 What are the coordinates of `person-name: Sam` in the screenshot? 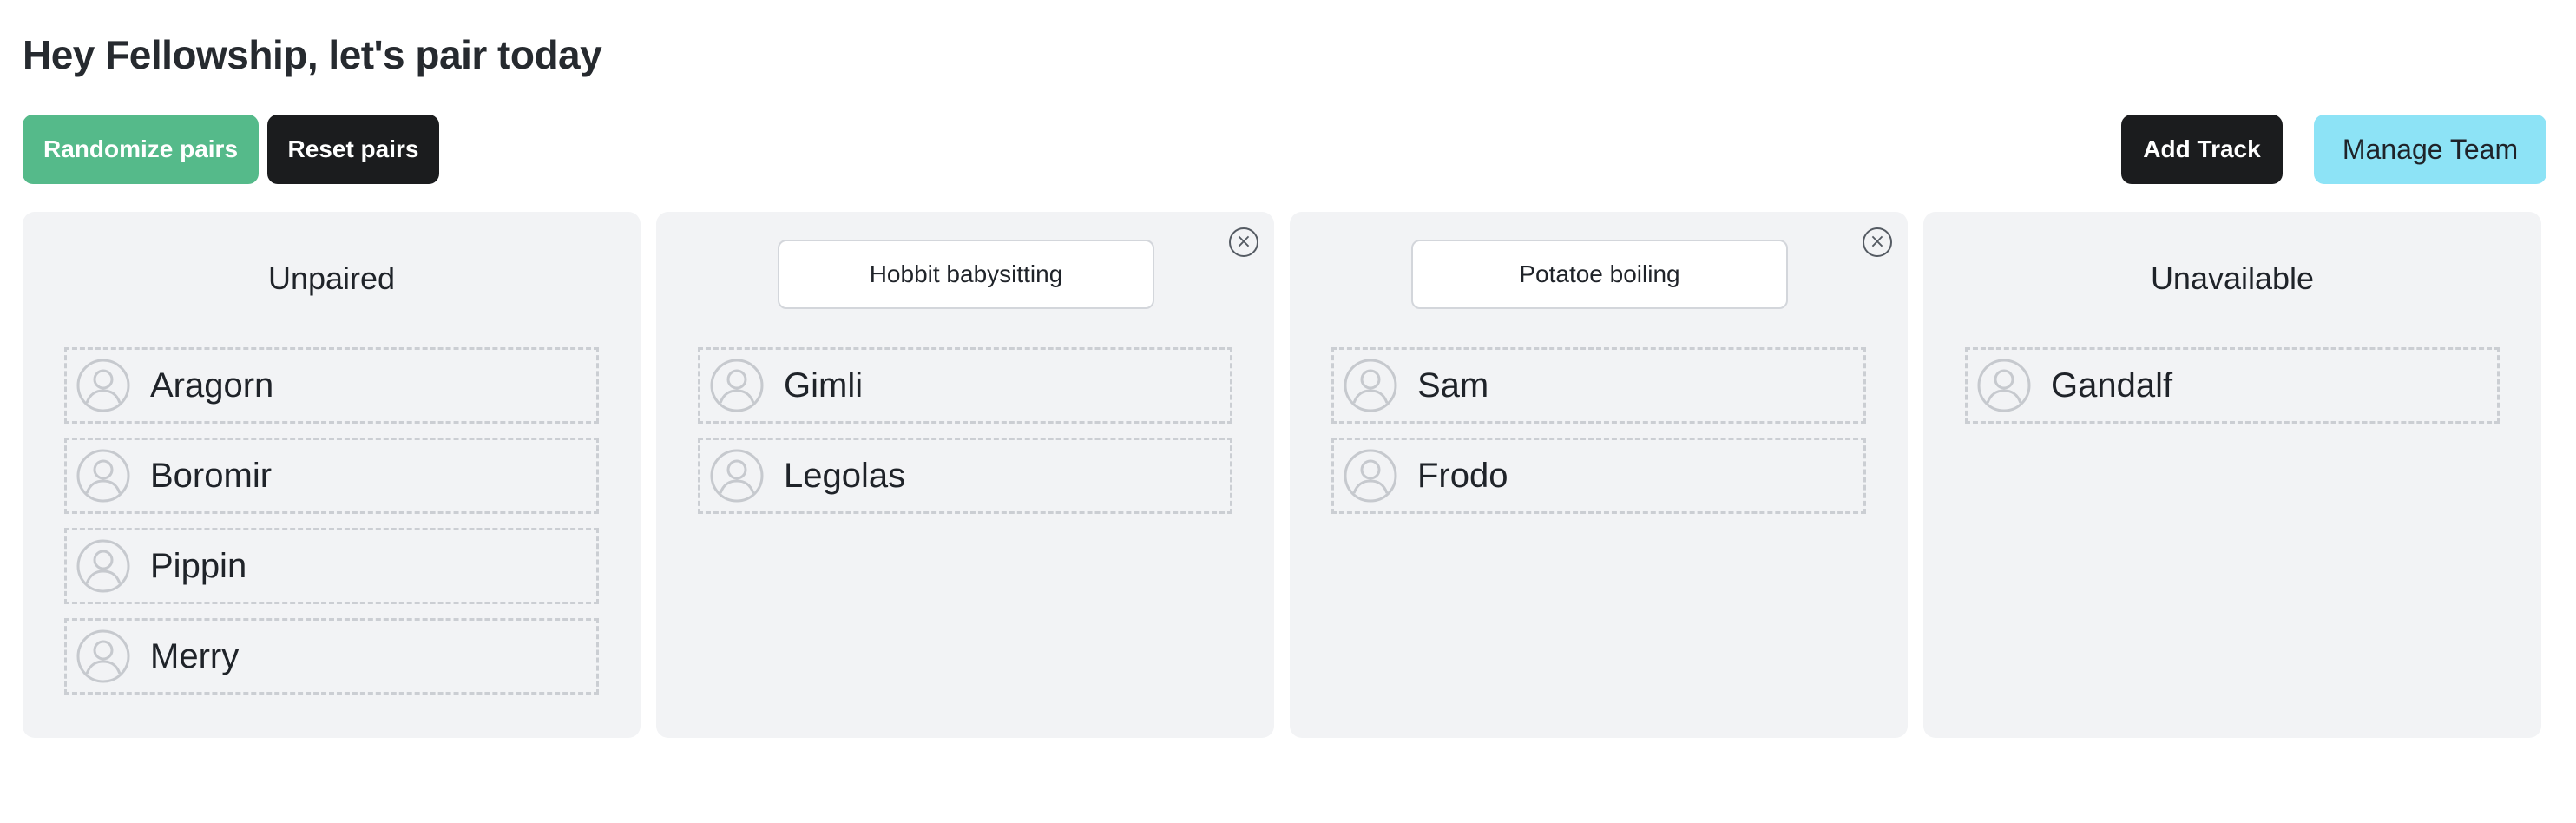 It's located at (1453, 385).